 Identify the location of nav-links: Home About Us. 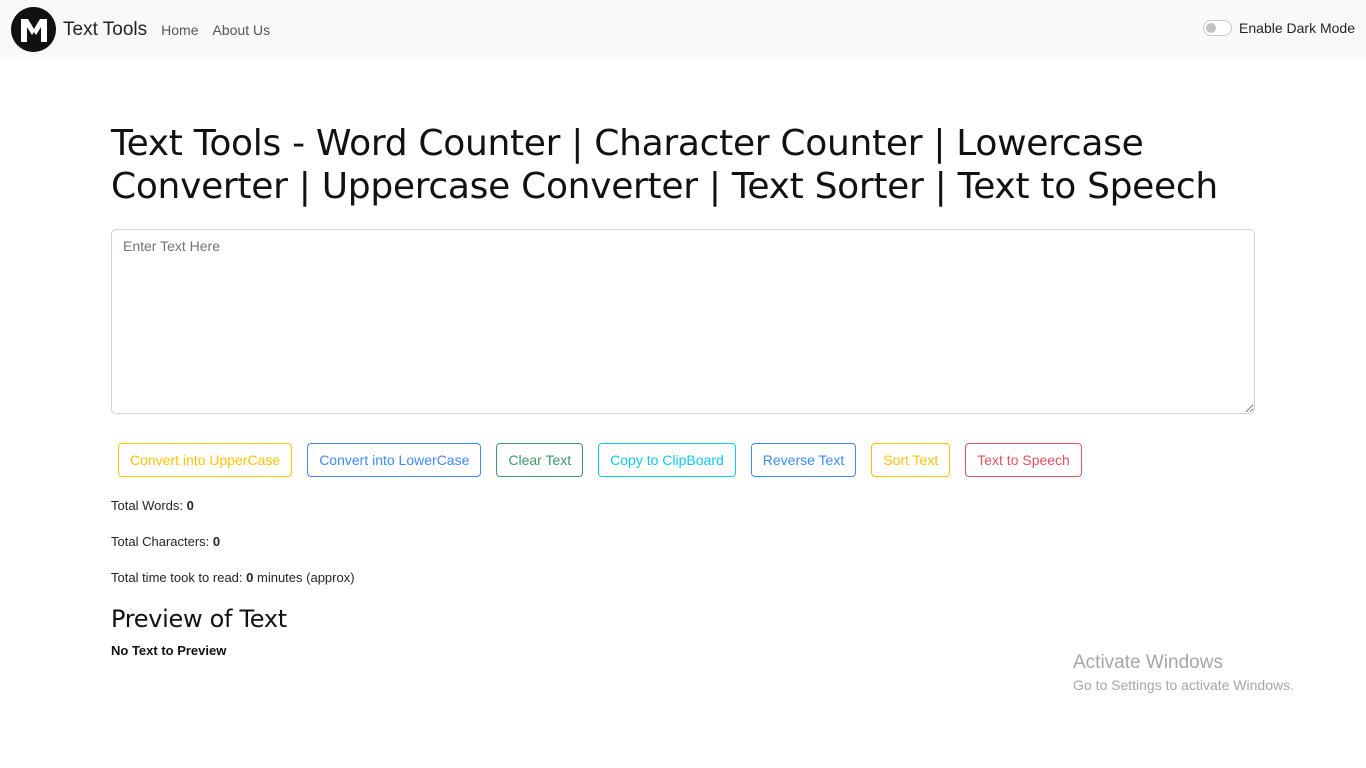
(215, 30).